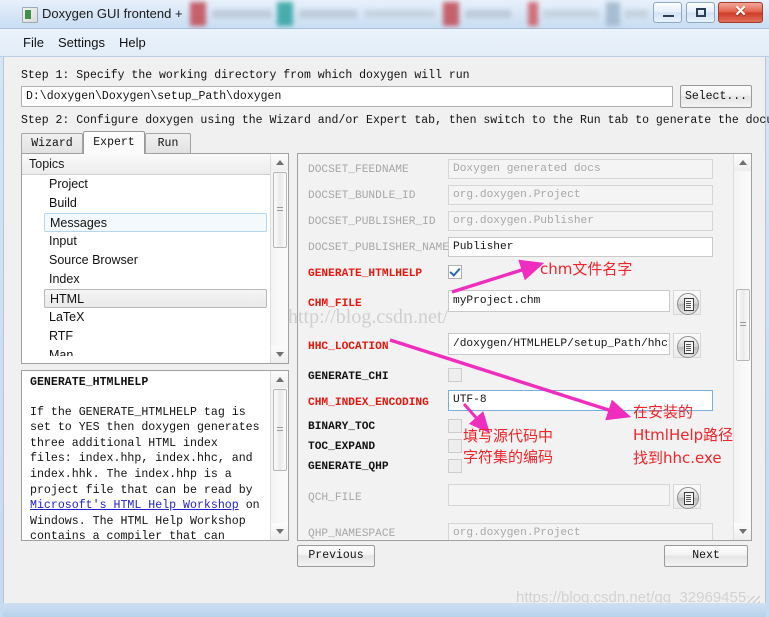 This screenshot has width=769, height=617. I want to click on menu-settings: Settings, so click(81, 43).